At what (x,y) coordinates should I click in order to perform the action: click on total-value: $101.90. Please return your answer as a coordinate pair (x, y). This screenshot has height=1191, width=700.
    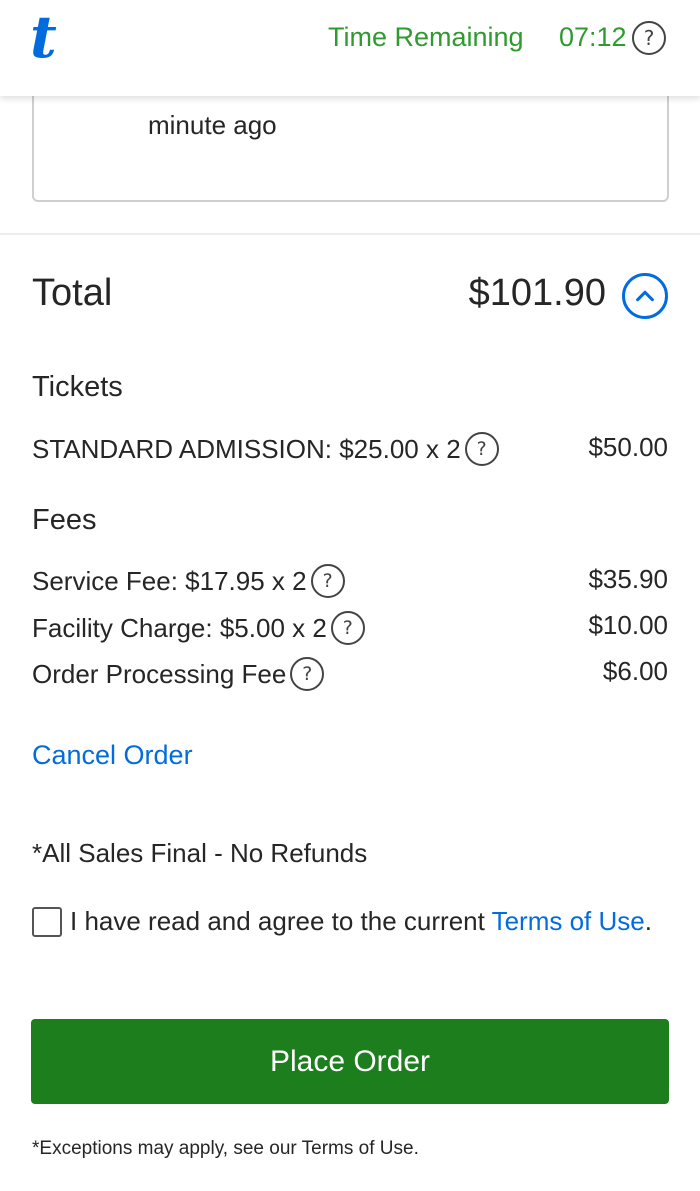
    Looking at the image, I should click on (537, 293).